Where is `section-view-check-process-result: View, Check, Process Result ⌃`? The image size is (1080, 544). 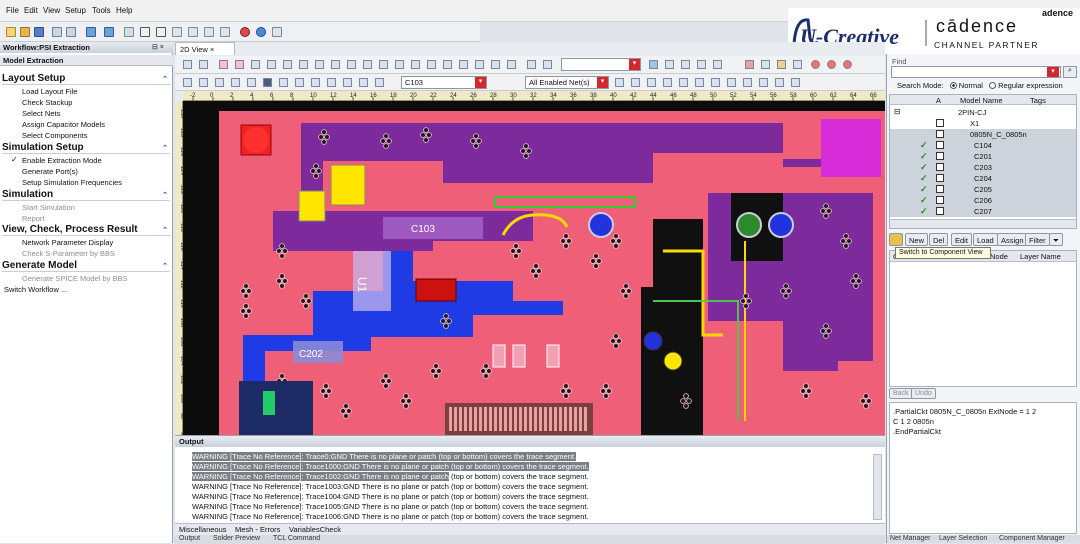
section-view-check-process-result: View, Check, Process Result ⌃ is located at coordinates (86, 230).